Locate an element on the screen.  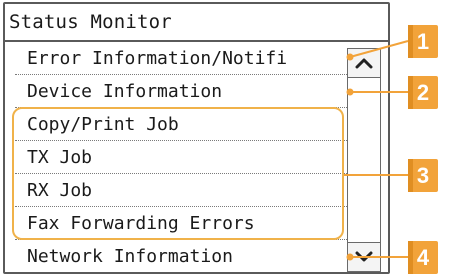
scroll-down-button is located at coordinates (364, 257).